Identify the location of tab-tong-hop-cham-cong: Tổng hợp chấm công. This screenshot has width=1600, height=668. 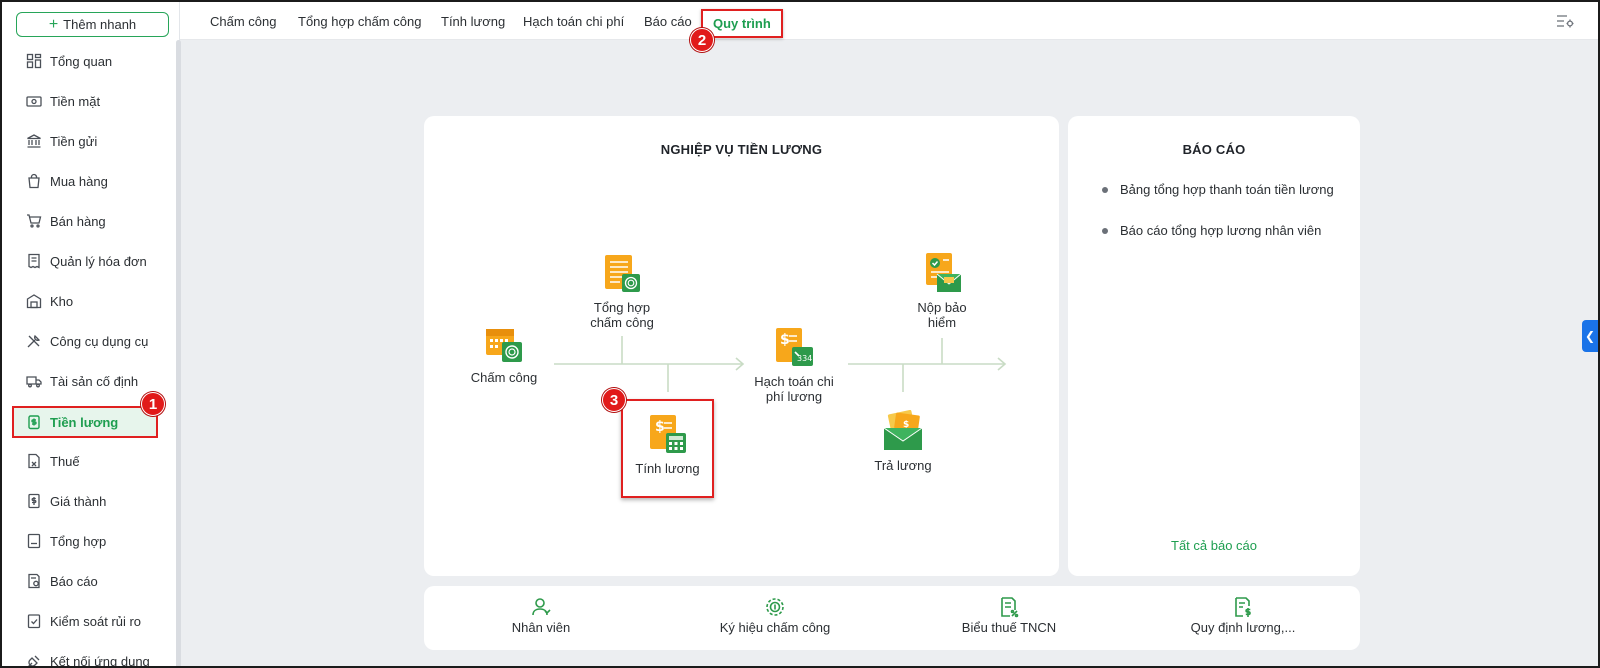
(359, 21).